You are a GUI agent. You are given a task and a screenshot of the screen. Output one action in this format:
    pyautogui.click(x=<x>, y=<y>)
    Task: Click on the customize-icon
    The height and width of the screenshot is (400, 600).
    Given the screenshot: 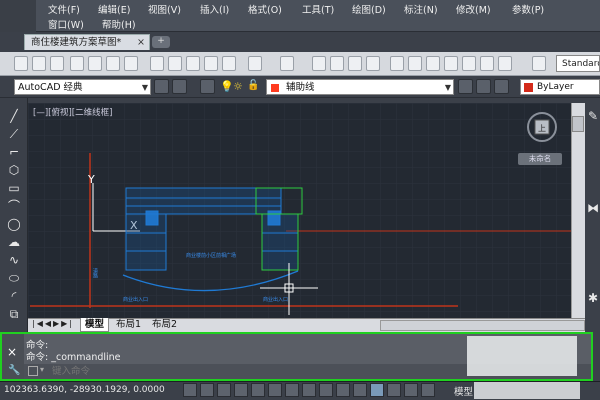 What is the action you would take?
    pyautogui.click(x=179, y=86)
    